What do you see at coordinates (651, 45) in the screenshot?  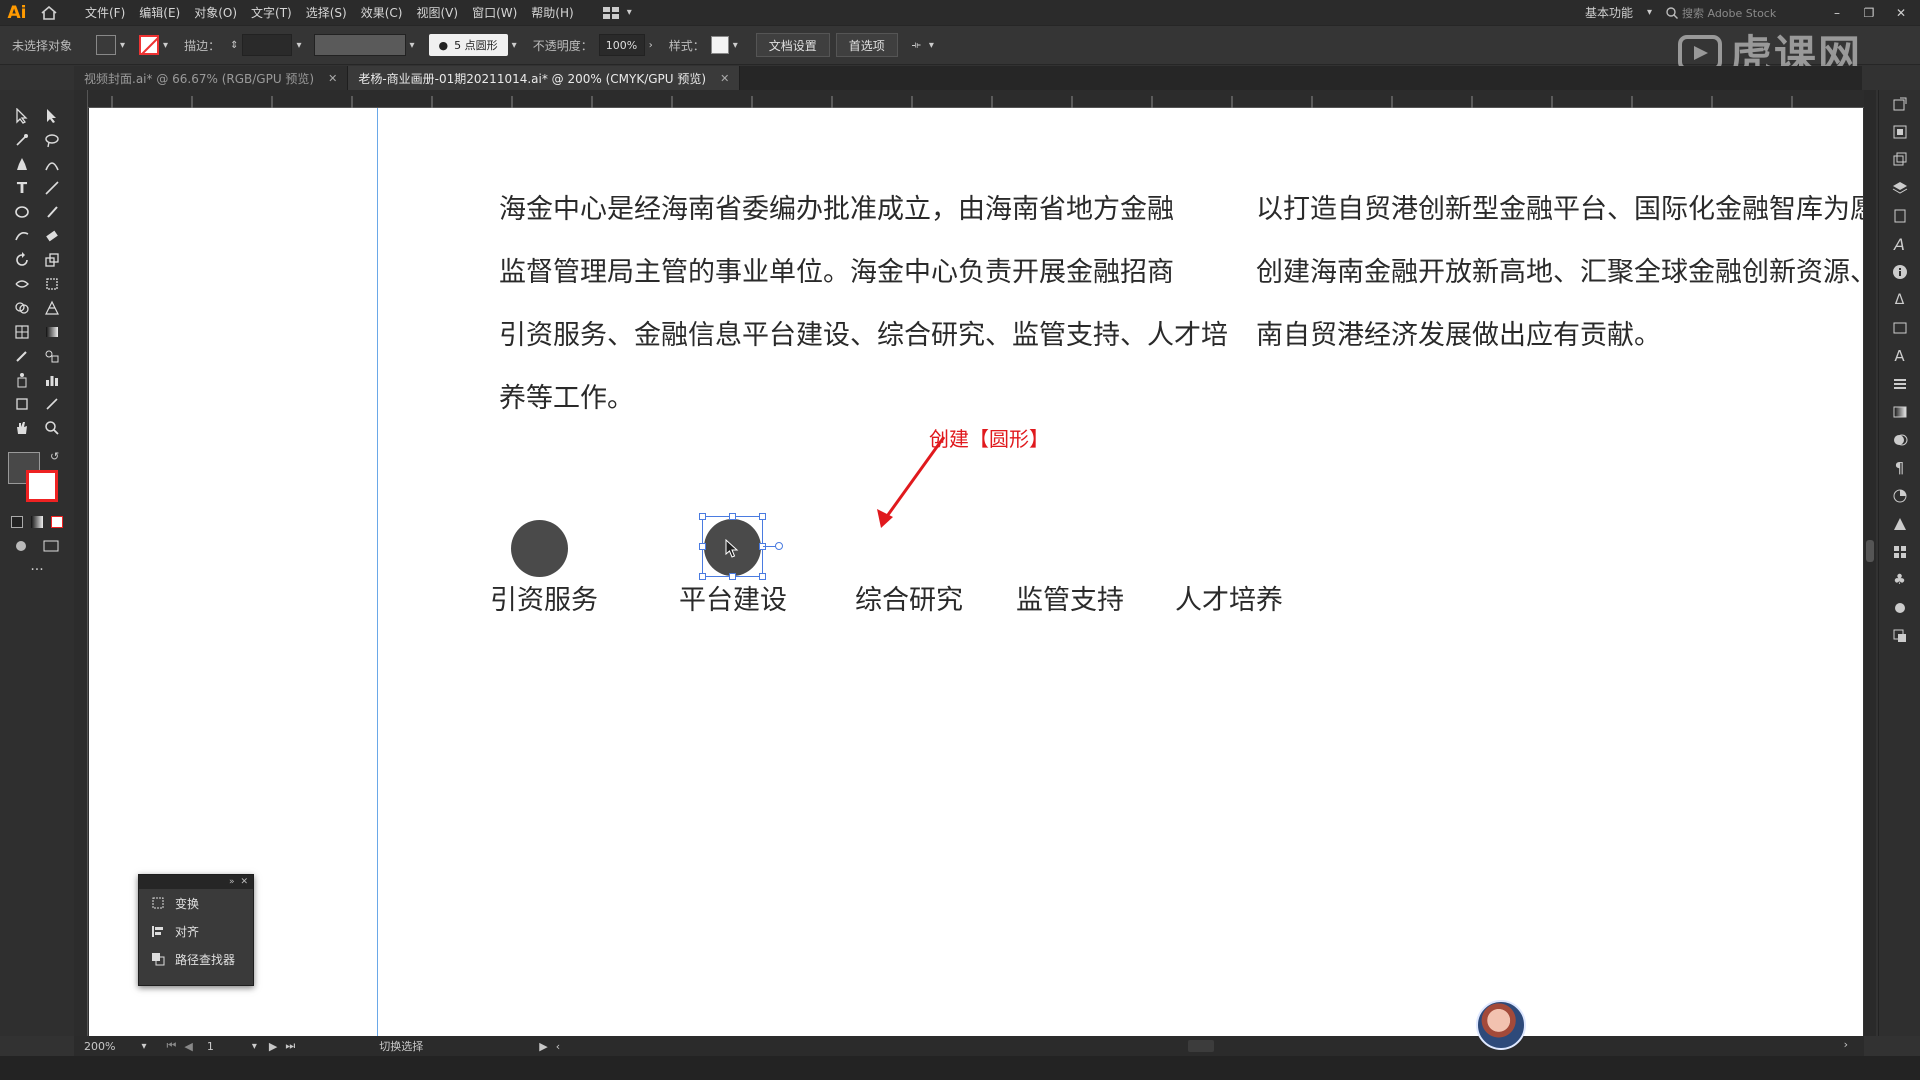 I see `chevron-right-icon: ›` at bounding box center [651, 45].